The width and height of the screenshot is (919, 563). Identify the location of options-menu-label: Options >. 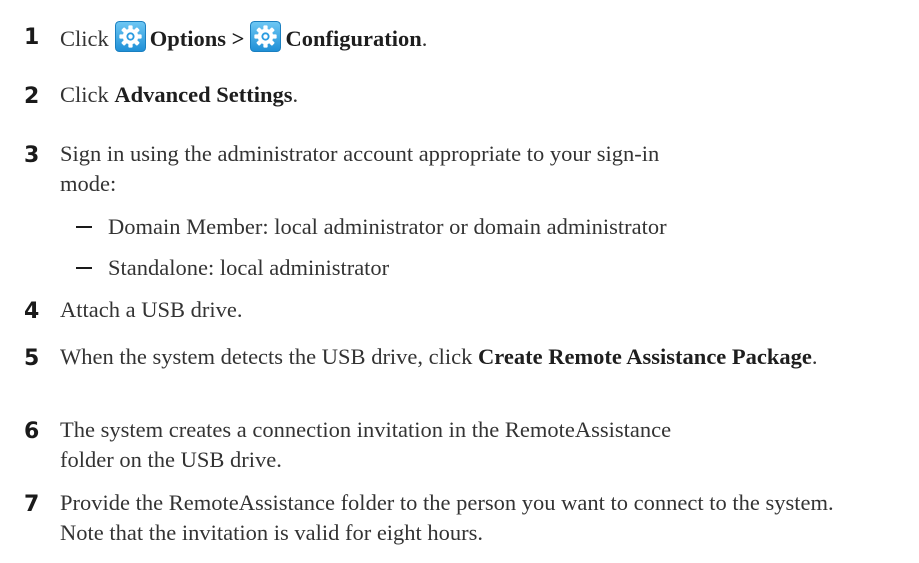
(197, 38).